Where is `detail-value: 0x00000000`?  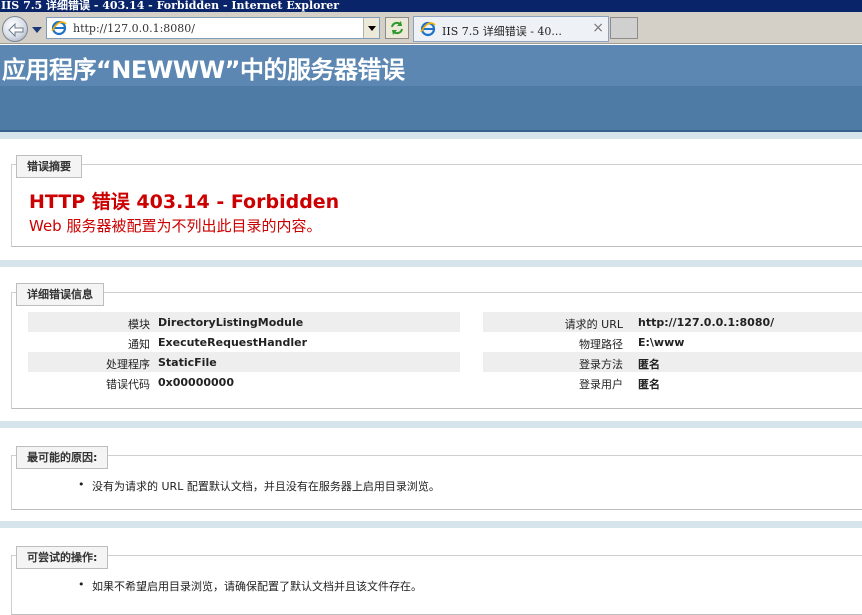
detail-value: 0x00000000 is located at coordinates (196, 382).